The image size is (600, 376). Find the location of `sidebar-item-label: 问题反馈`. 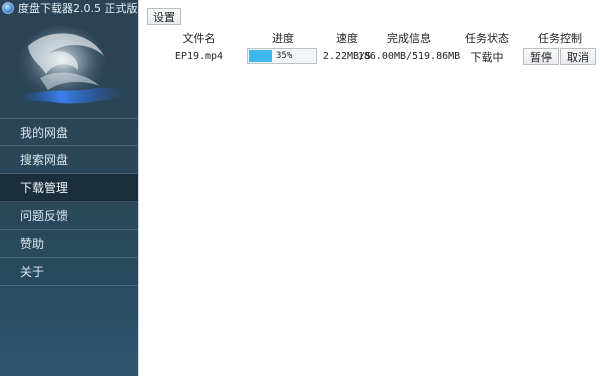

sidebar-item-label: 问题反馈 is located at coordinates (44, 216).